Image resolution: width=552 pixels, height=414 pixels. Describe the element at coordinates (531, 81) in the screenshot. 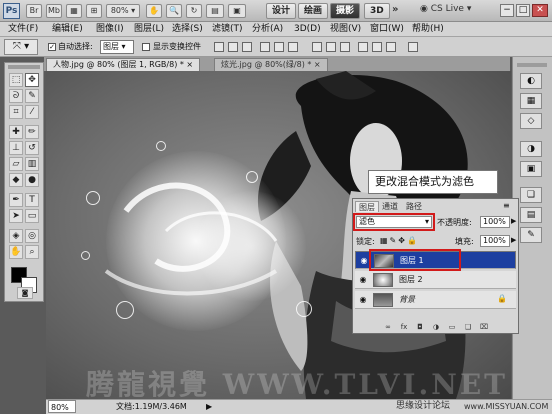

I see `color-panel-icon: ◐` at that location.